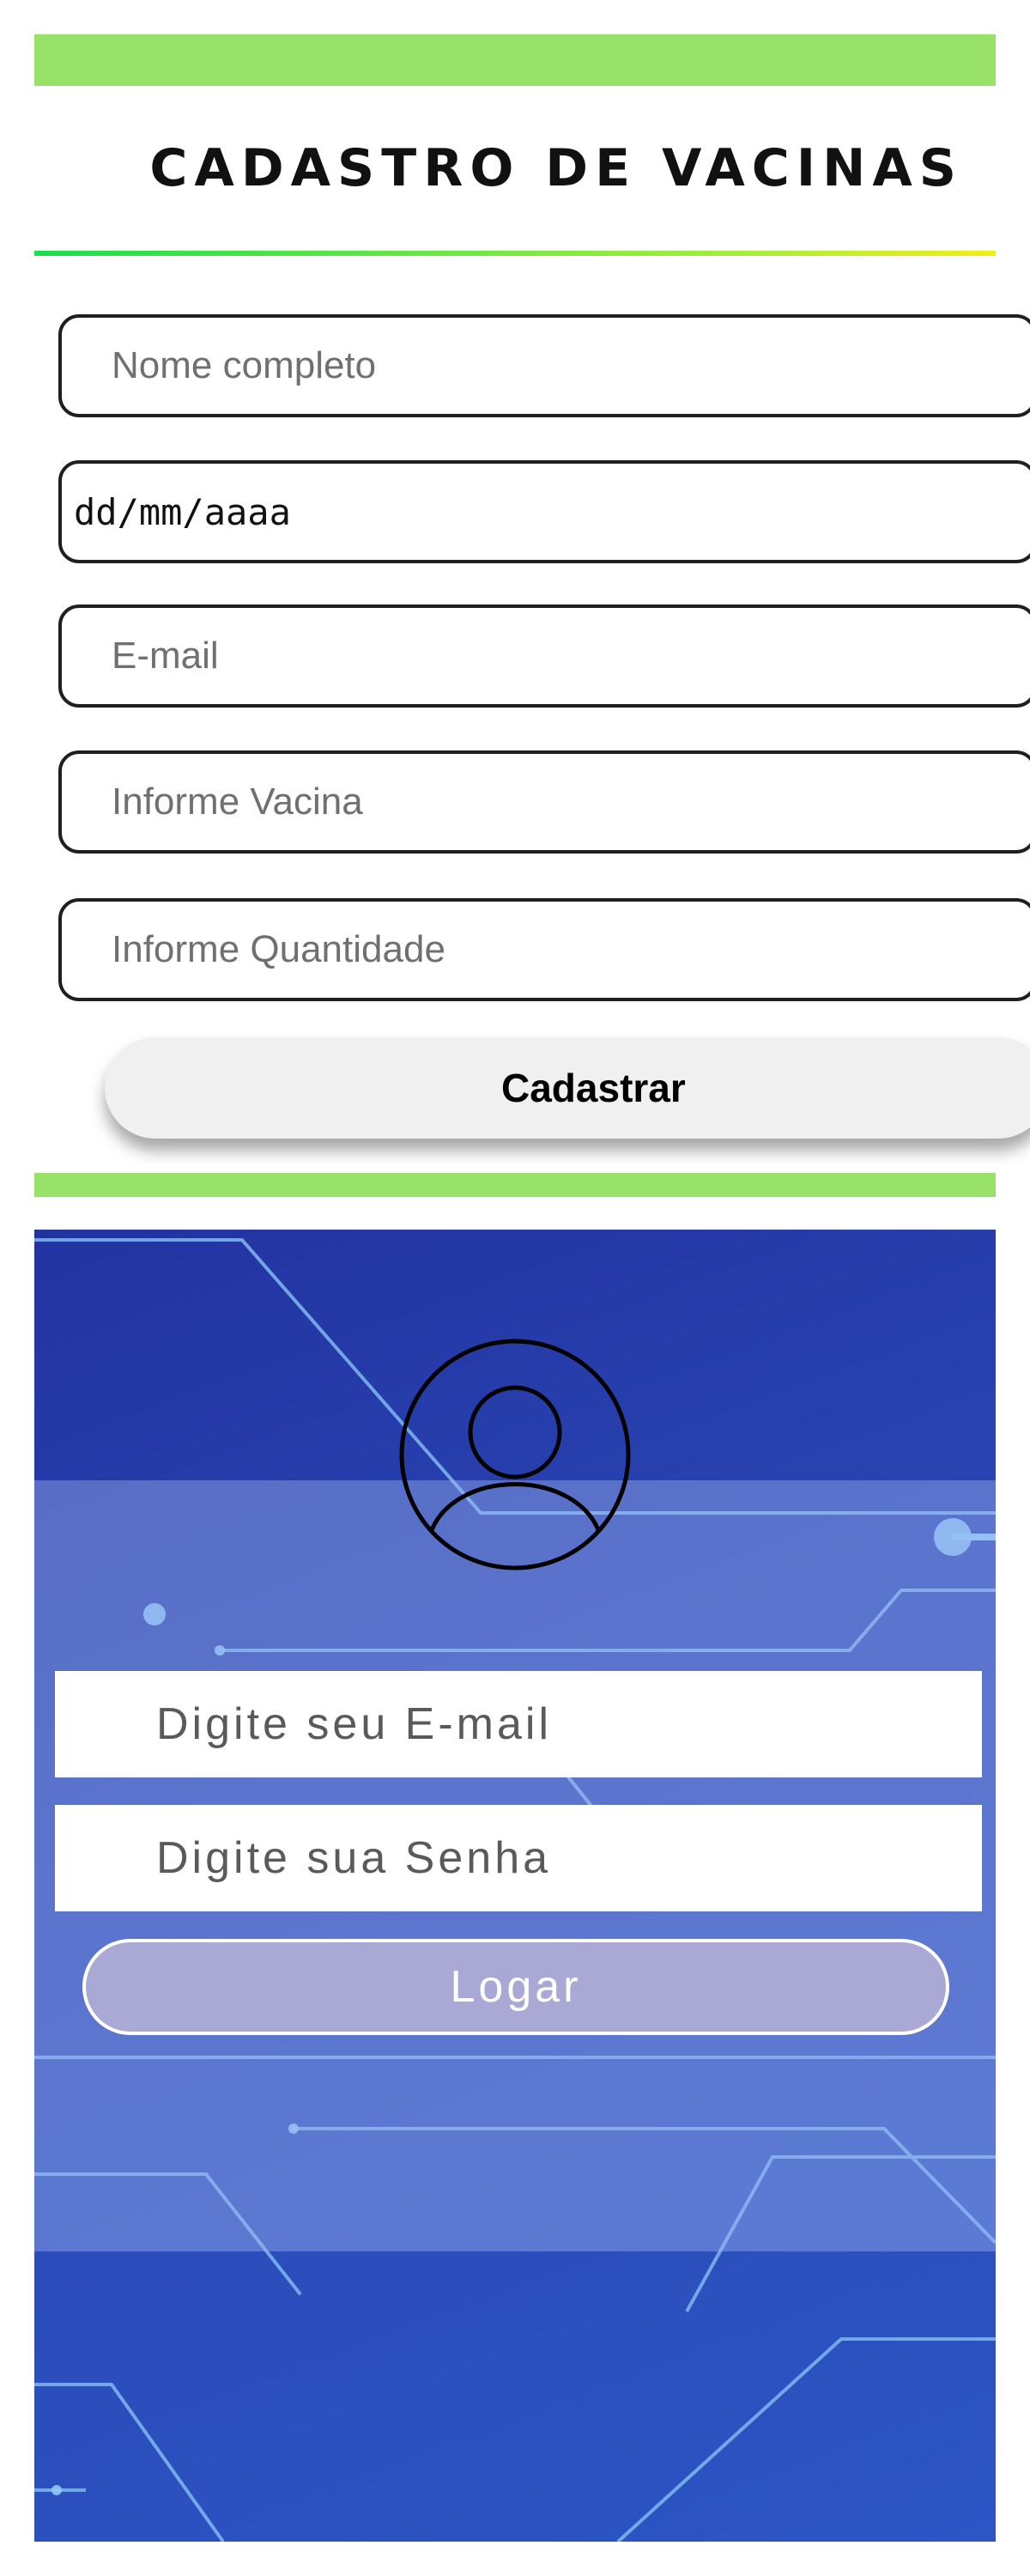 The image size is (1030, 2576). Describe the element at coordinates (515, 253) in the screenshot. I see `title-divider` at that location.